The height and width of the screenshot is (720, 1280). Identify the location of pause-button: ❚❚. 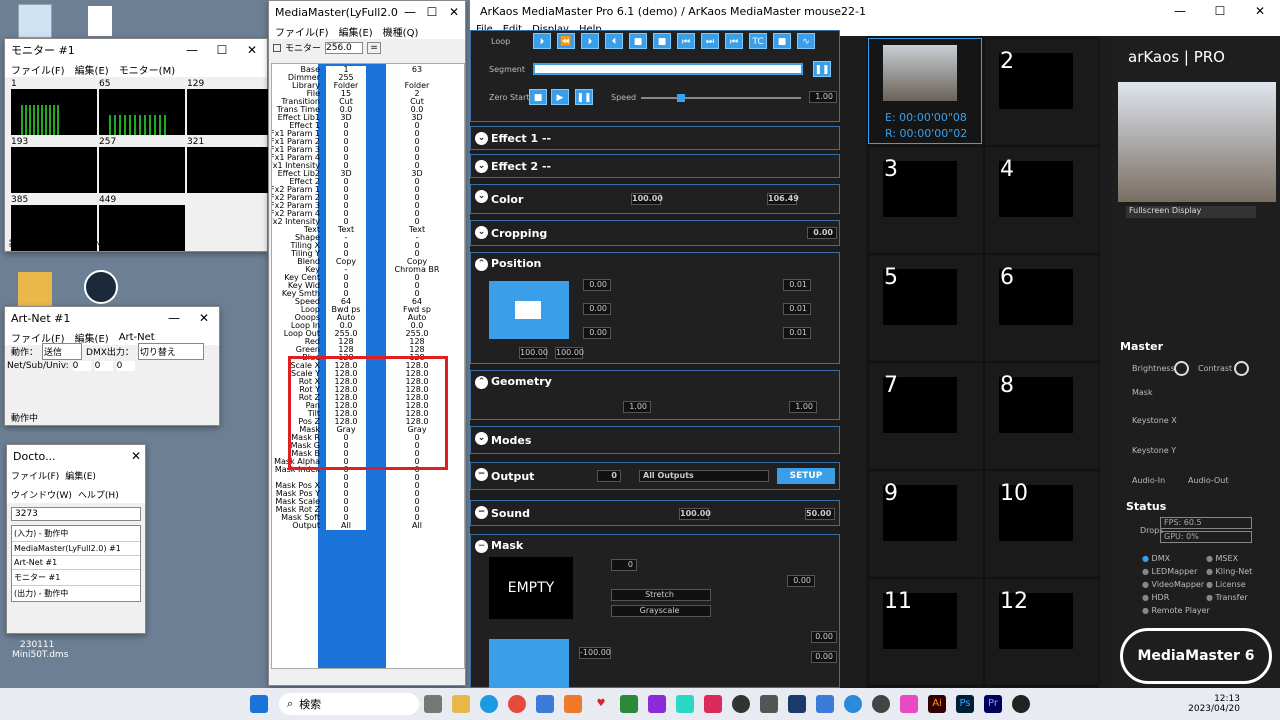
(822, 69).